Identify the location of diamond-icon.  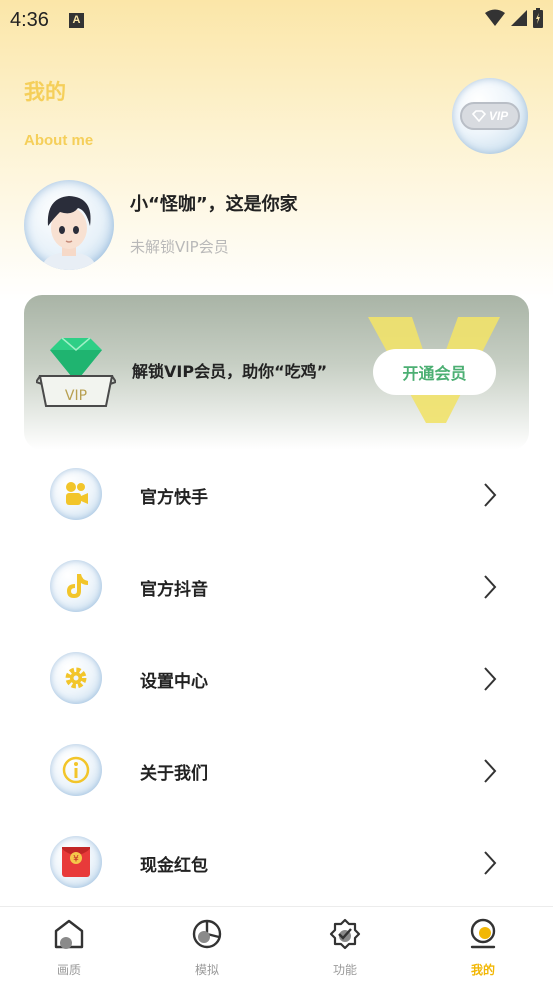
(478, 116).